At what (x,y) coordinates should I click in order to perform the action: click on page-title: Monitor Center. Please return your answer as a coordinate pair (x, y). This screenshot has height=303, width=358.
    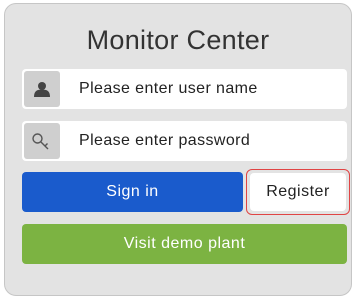
    Looking at the image, I should click on (178, 40).